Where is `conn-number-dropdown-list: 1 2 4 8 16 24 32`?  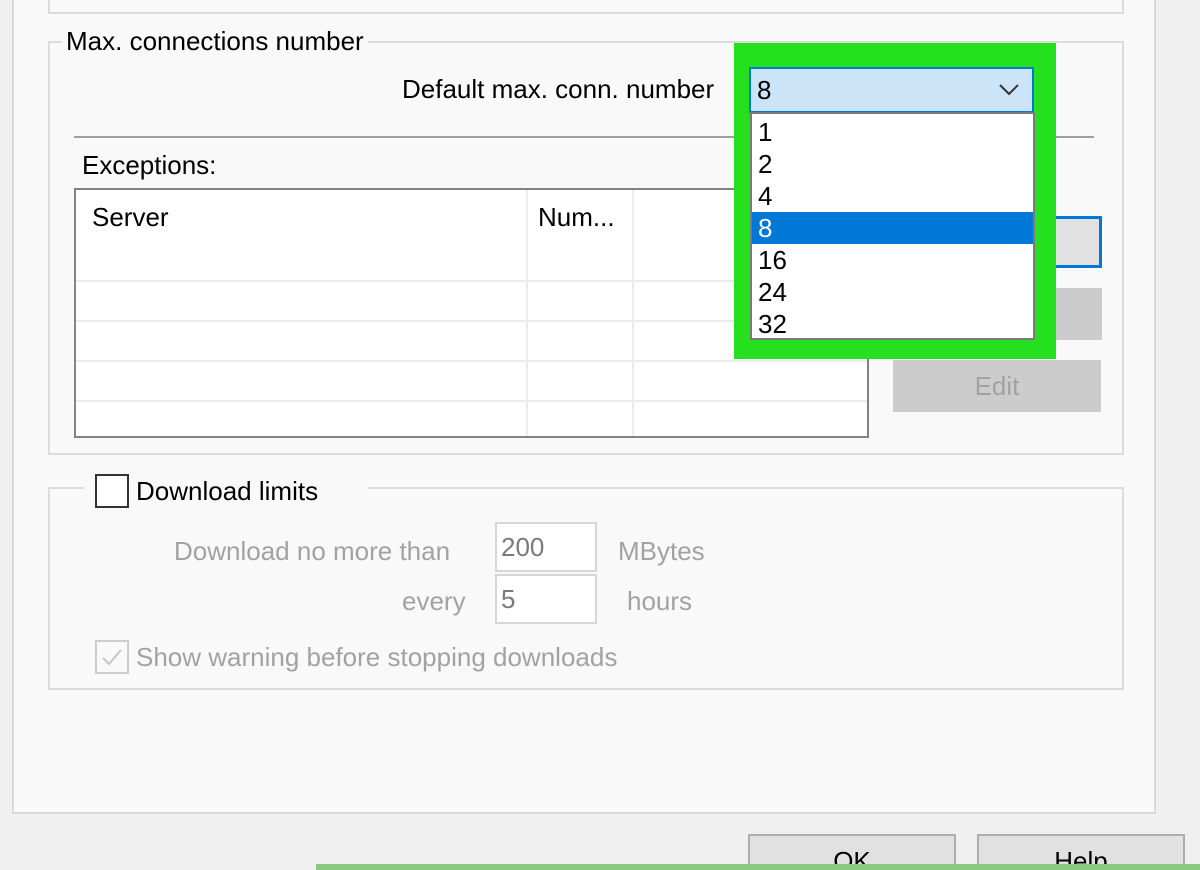
conn-number-dropdown-list: 1 2 4 8 16 24 32 is located at coordinates (892, 226).